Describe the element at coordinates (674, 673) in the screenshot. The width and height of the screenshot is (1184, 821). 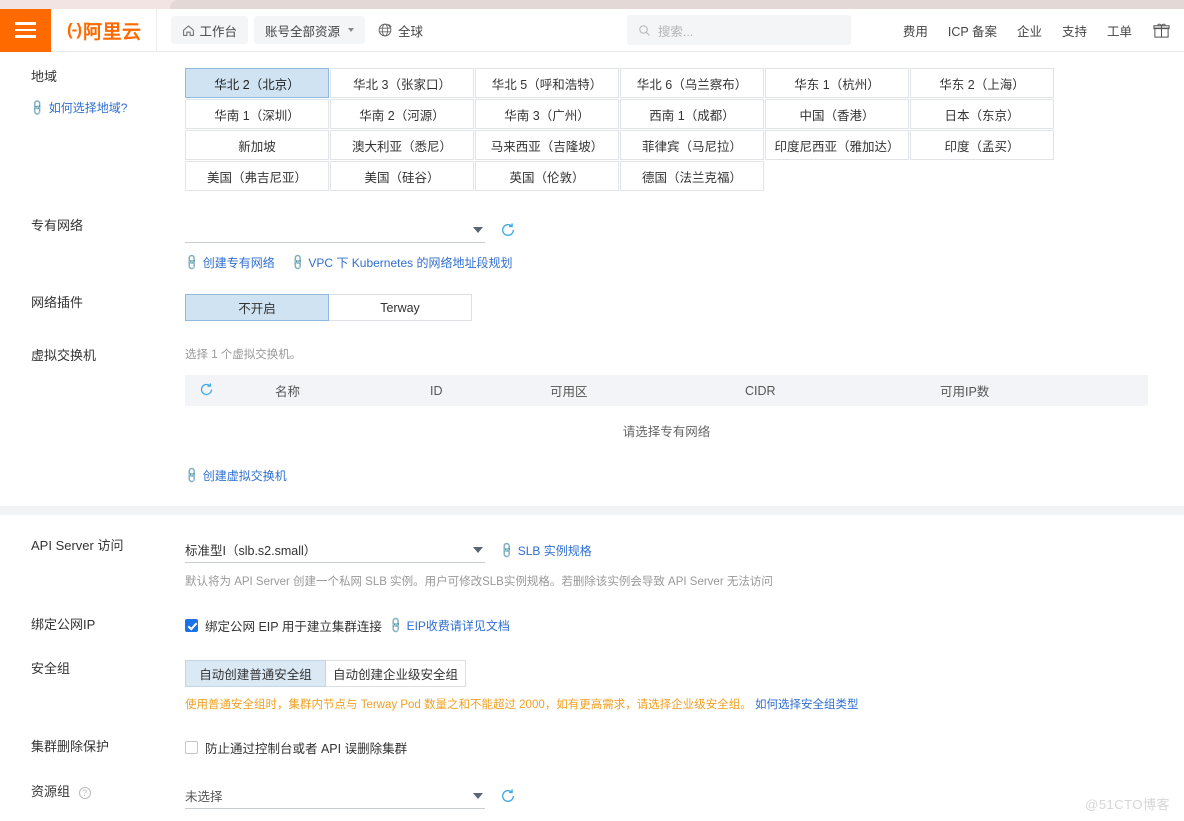
I see `security-group-segmented: 自动创建普通安全组 自动创建企业级安全组` at that location.